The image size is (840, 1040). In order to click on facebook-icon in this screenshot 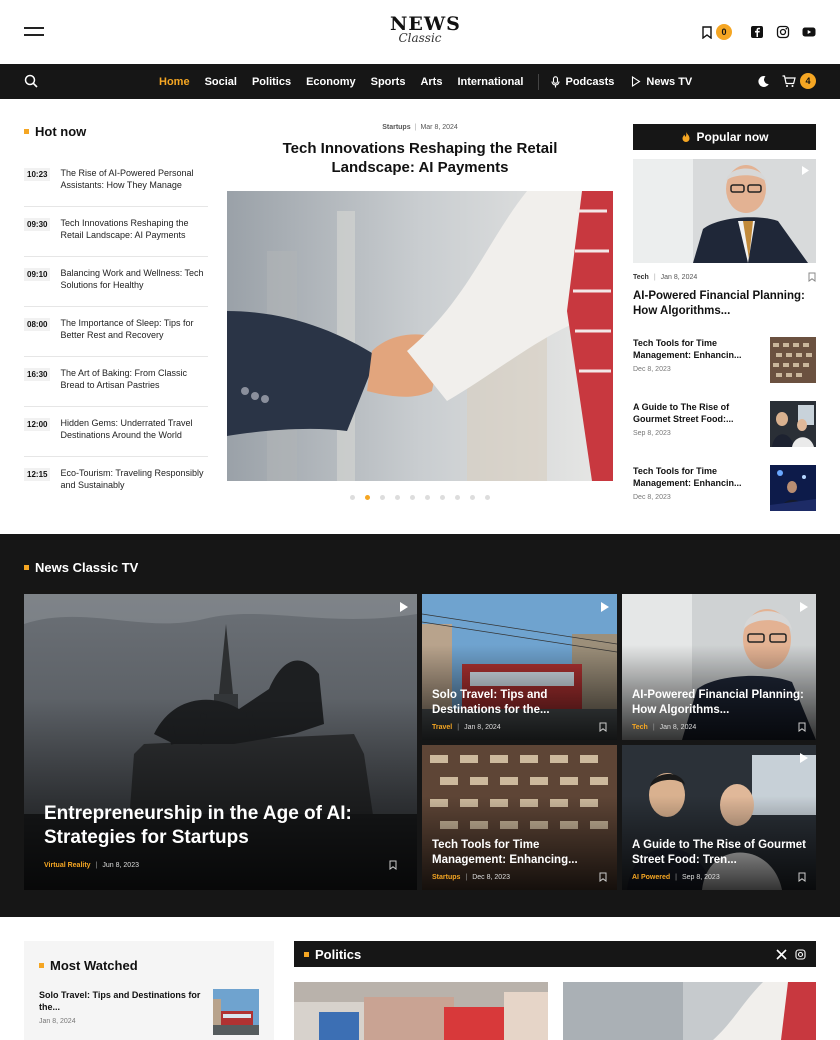, I will do `click(757, 32)`.